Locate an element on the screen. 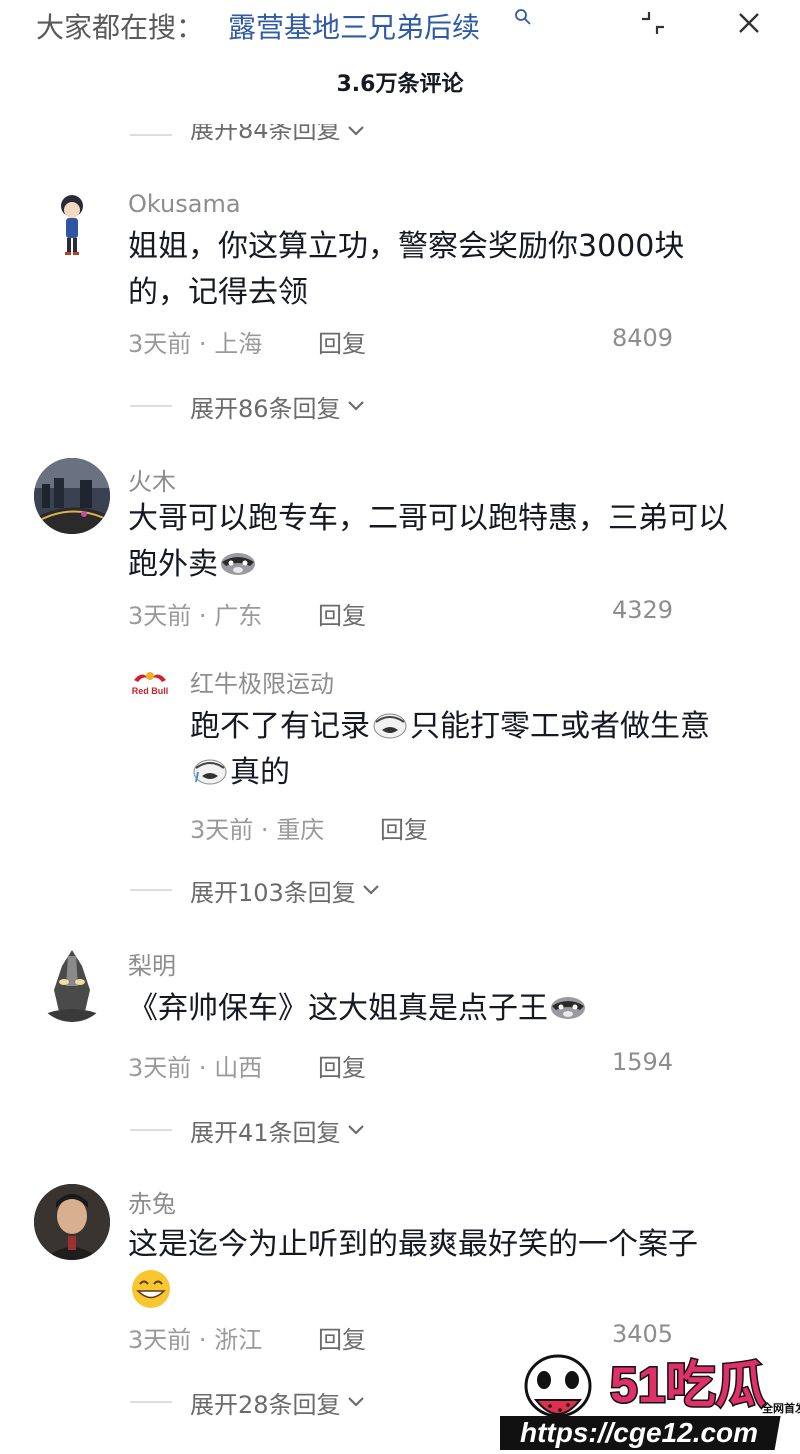  watermelon-mascot-icon is located at coordinates (558, 1386).